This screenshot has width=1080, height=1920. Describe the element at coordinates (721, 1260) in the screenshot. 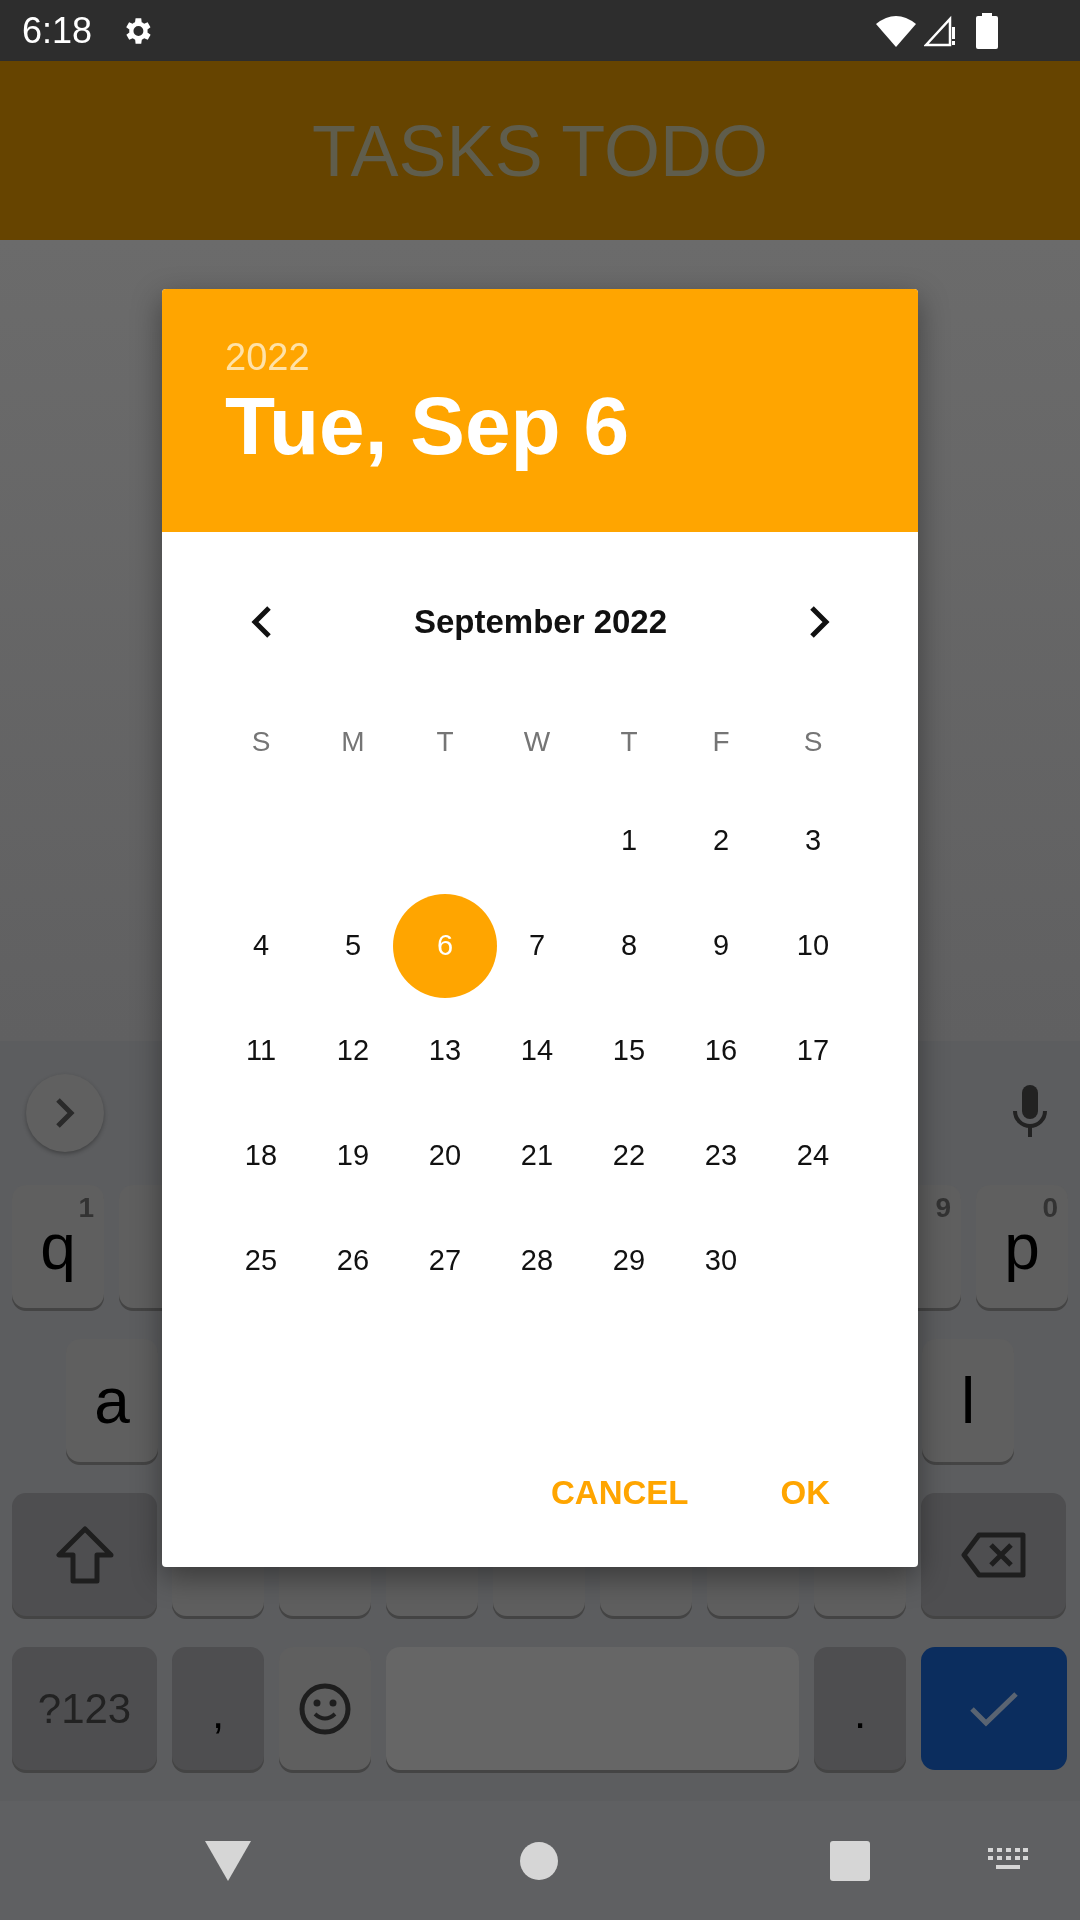

I see `calendar-day: 30` at that location.